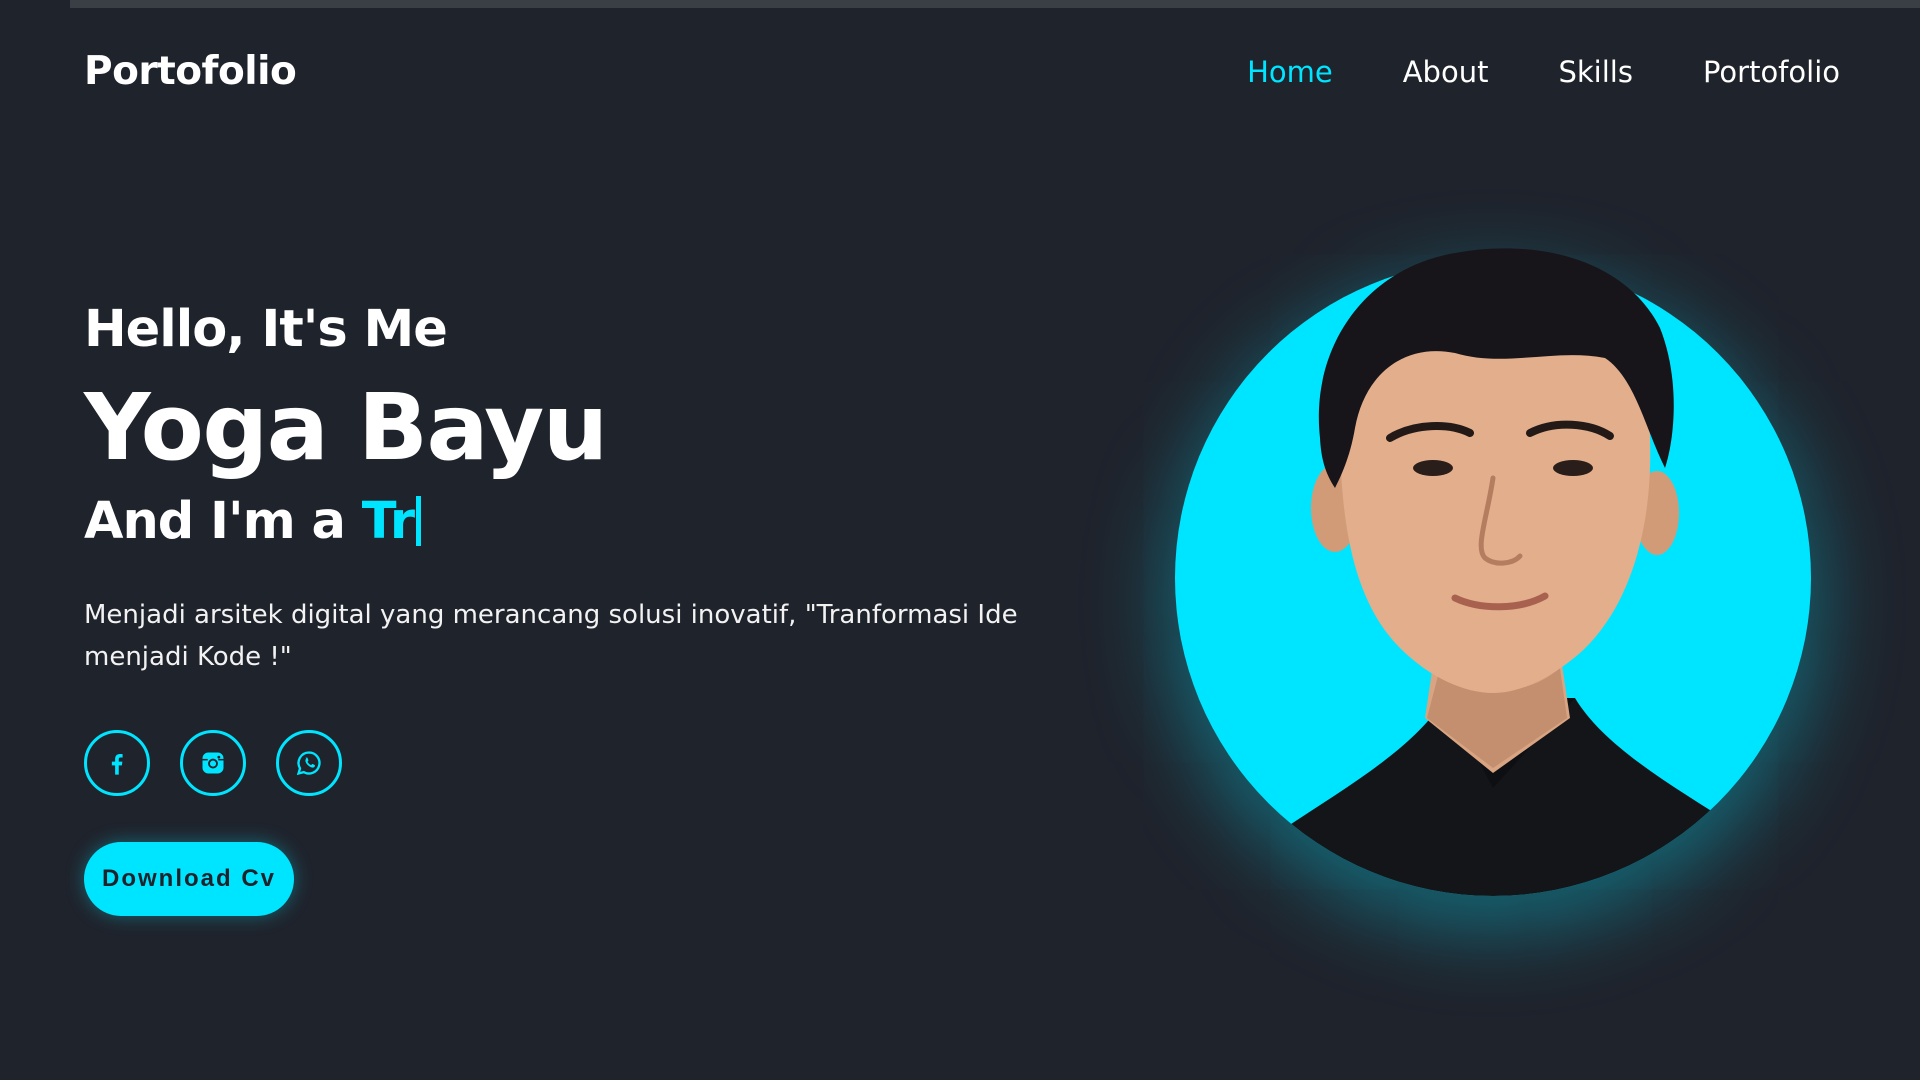 The height and width of the screenshot is (1080, 1920). What do you see at coordinates (346, 427) in the screenshot?
I see `hero-name: Yoga Bayu` at bounding box center [346, 427].